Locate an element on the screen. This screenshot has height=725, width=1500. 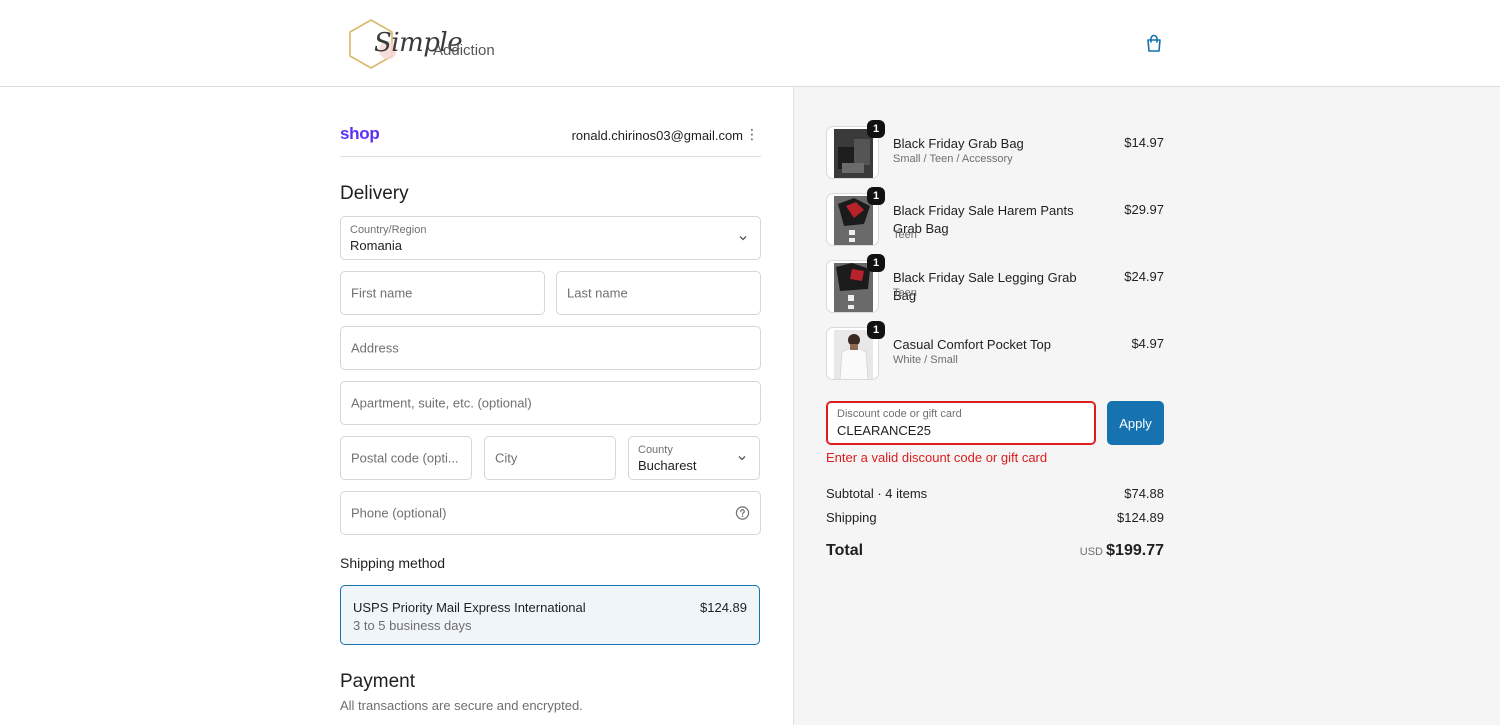
subtotal-row: Subtotal · 4 items $74.88 is located at coordinates (995, 493).